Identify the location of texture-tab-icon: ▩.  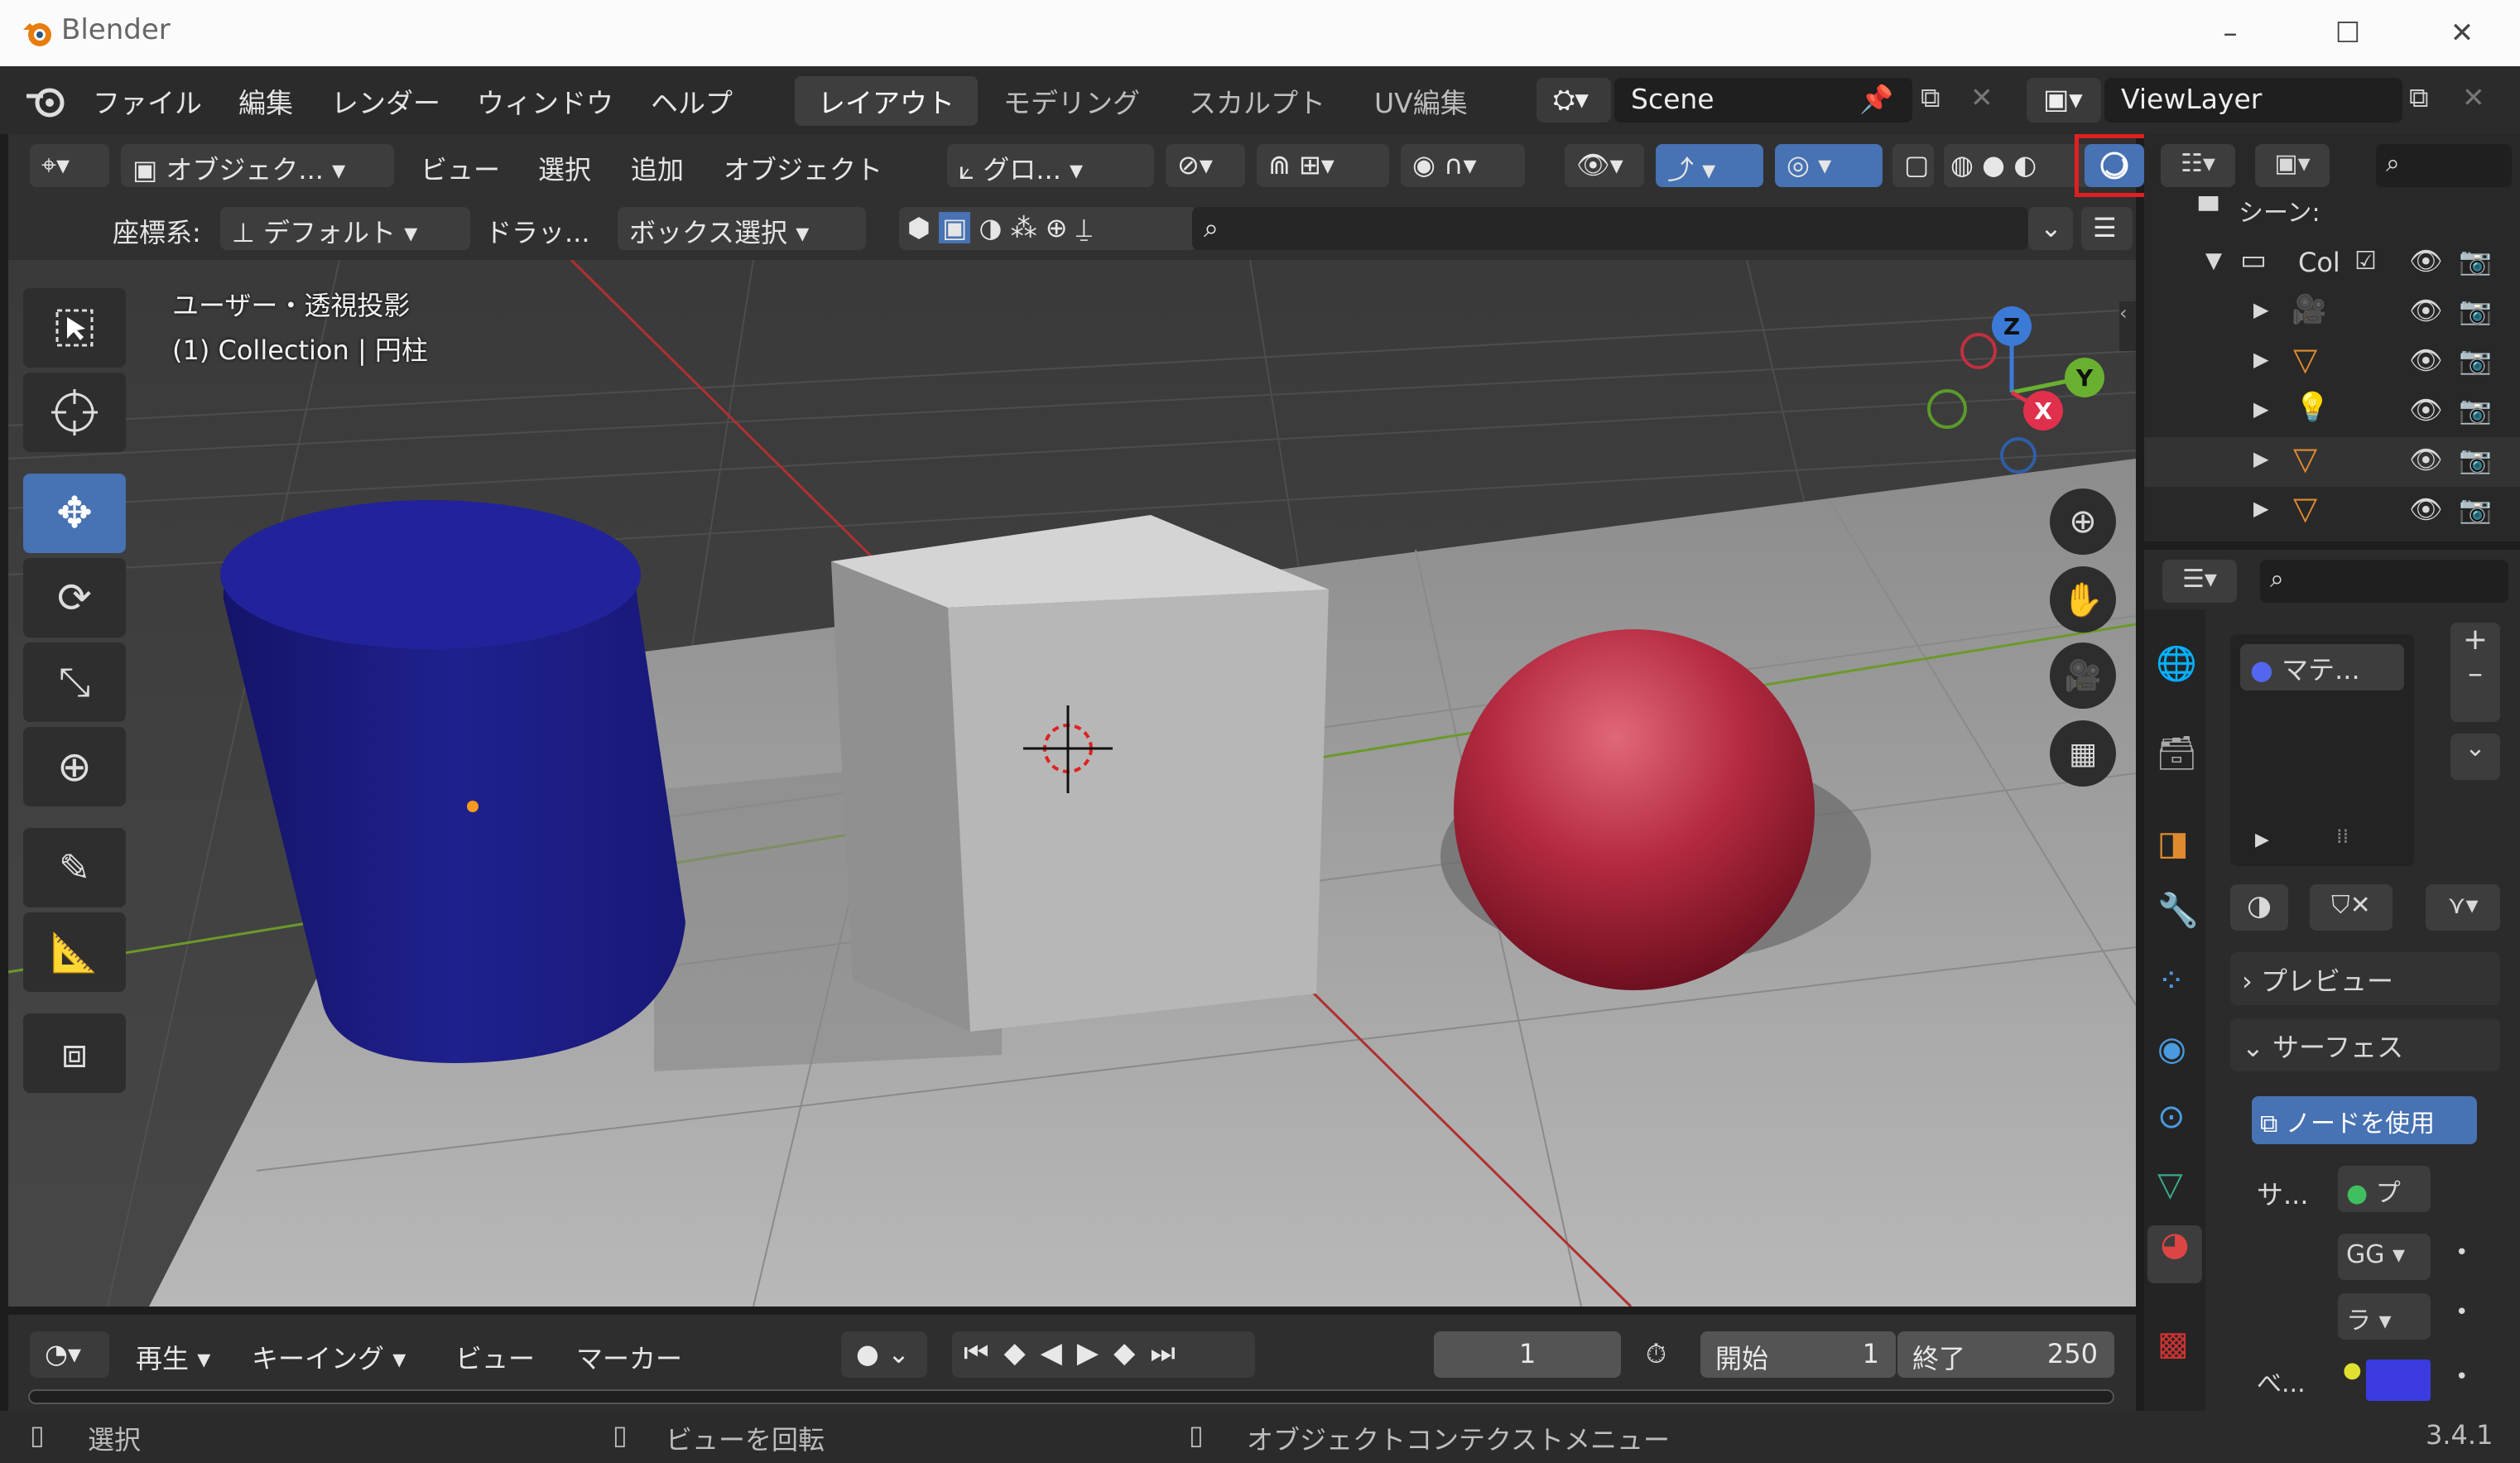
(2173, 1344).